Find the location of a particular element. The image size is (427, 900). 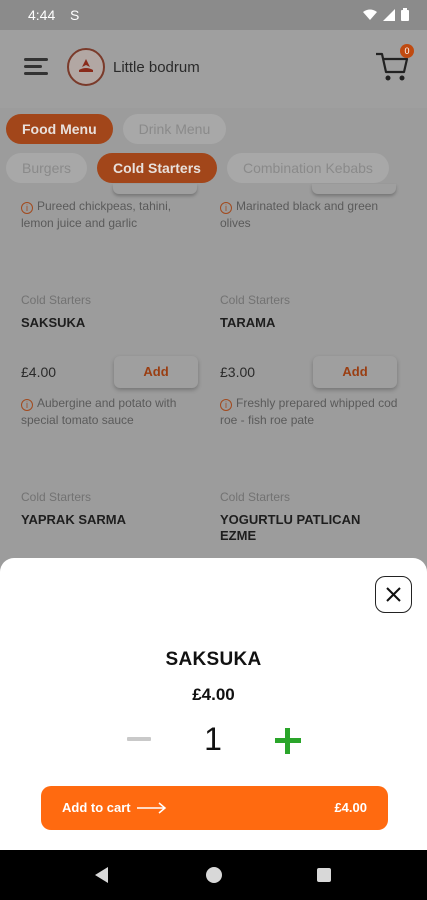

plus-icon-vertical is located at coordinates (287, 741).